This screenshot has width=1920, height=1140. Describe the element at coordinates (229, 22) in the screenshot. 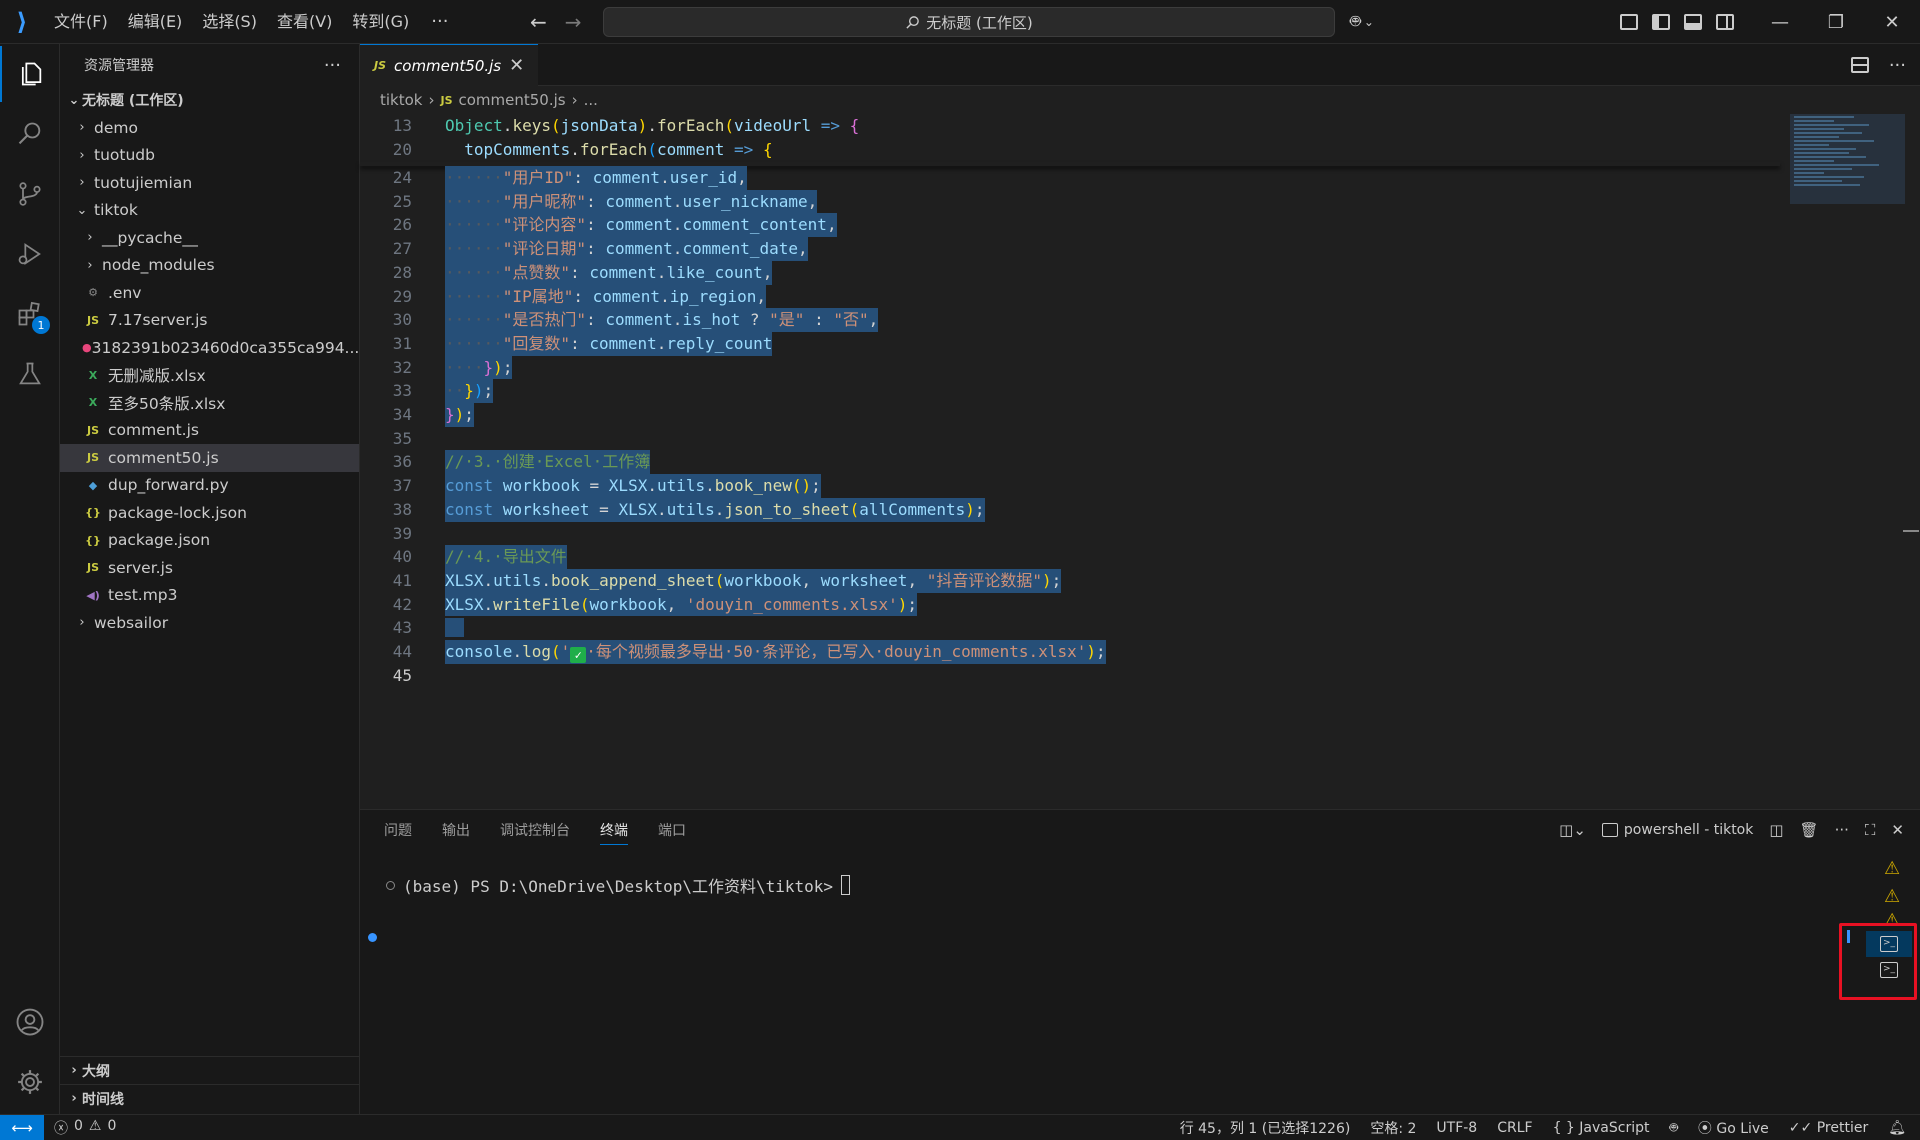

I see `menu-selection: 选择(S)` at that location.